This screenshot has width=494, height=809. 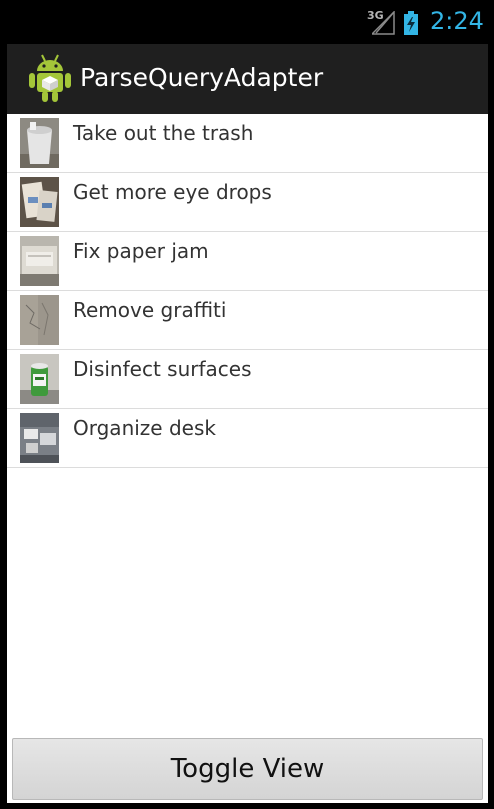 I want to click on disinfectant-thumbnail, so click(x=39, y=379).